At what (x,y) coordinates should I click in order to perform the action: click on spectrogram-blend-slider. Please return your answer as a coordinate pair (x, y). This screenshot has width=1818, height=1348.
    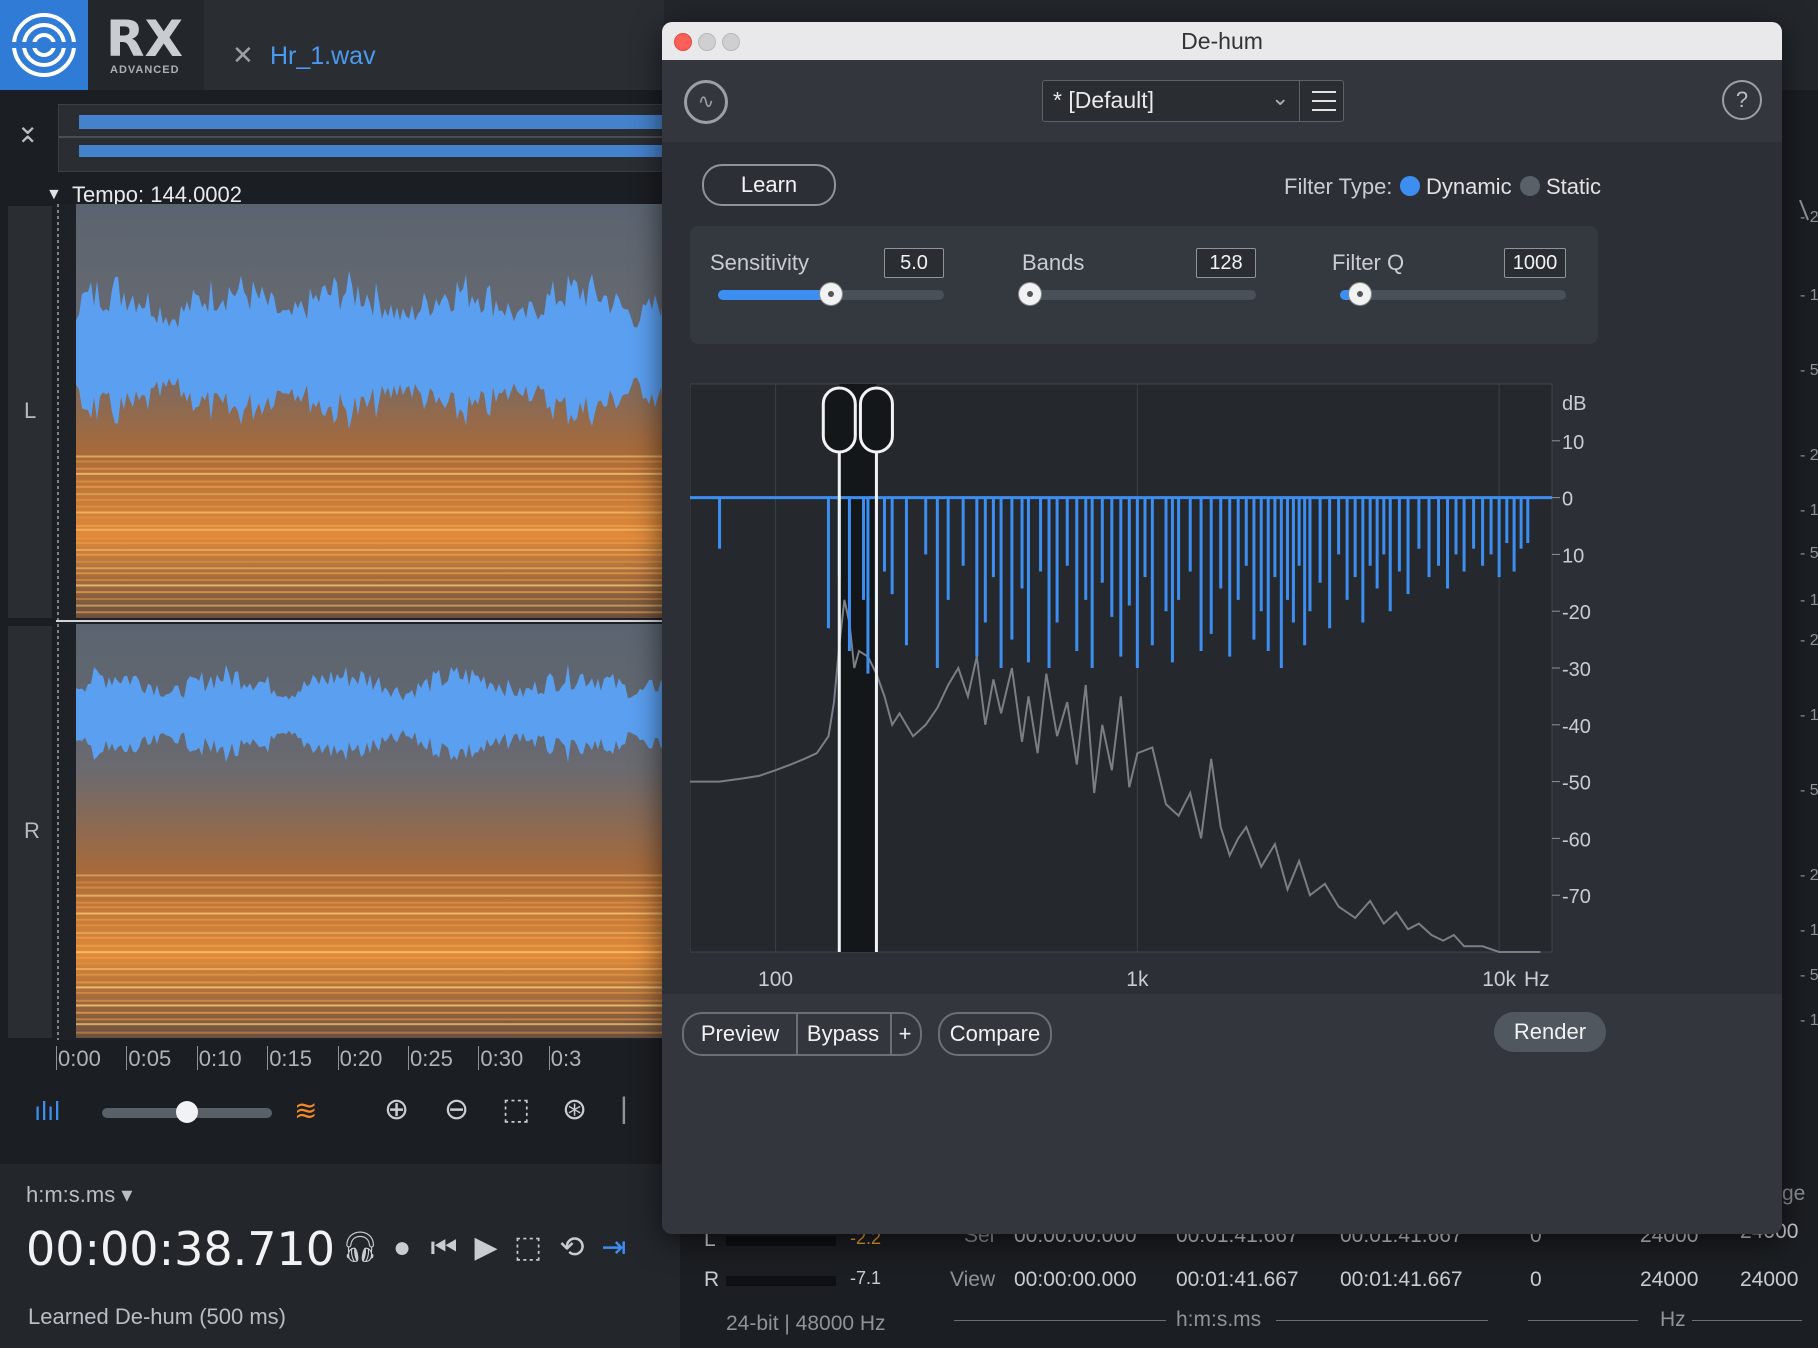
    Looking at the image, I should click on (187, 1112).